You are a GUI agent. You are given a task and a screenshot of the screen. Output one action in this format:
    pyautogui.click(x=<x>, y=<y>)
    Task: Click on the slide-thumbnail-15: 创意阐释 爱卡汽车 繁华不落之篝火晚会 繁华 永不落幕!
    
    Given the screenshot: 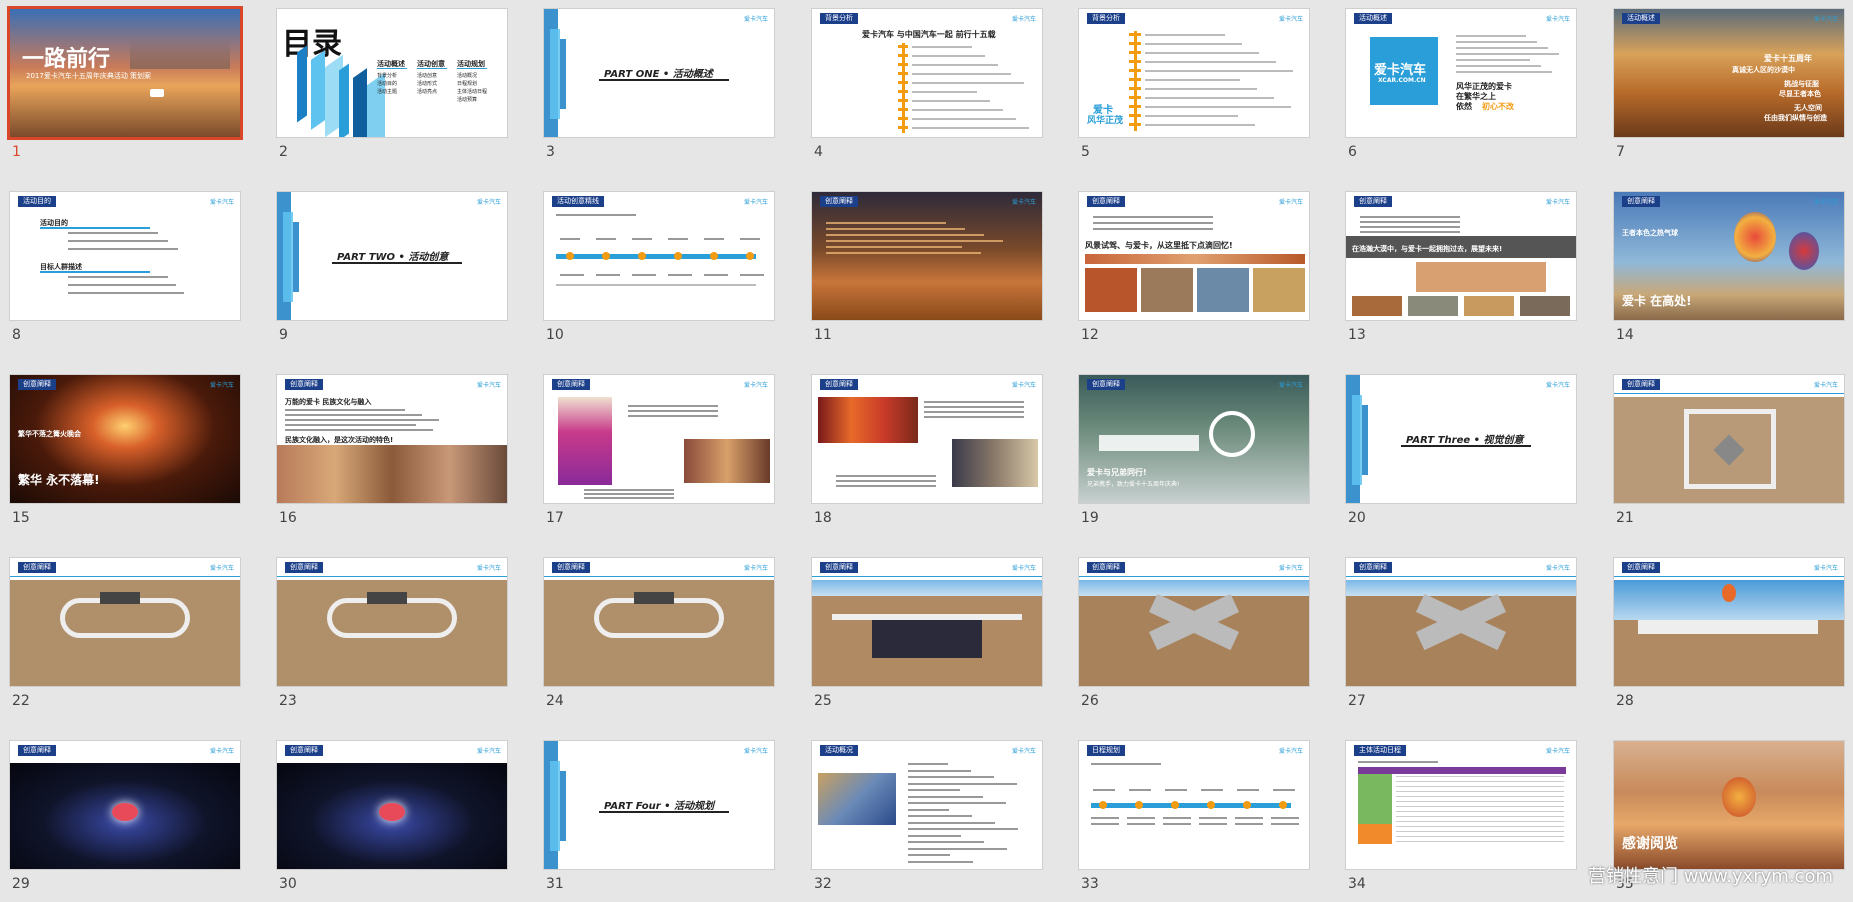 What is the action you would take?
    pyautogui.click(x=125, y=439)
    